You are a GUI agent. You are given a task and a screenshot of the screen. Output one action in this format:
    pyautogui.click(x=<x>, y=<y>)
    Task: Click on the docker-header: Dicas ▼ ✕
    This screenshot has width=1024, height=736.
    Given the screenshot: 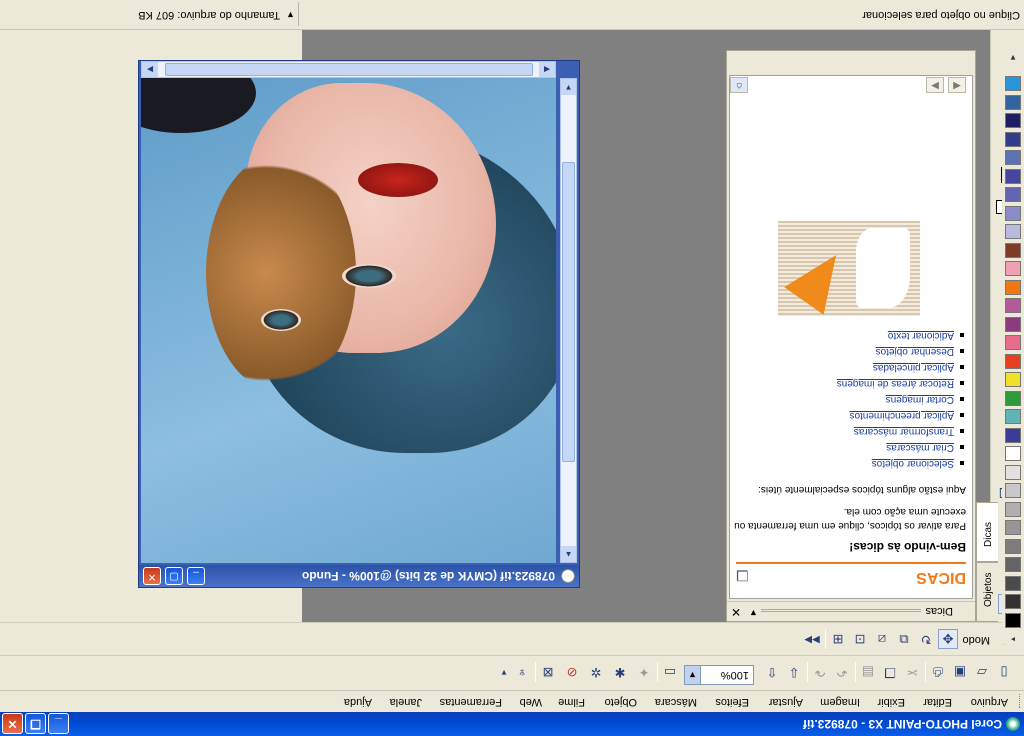 What is the action you would take?
    pyautogui.click(x=851, y=611)
    